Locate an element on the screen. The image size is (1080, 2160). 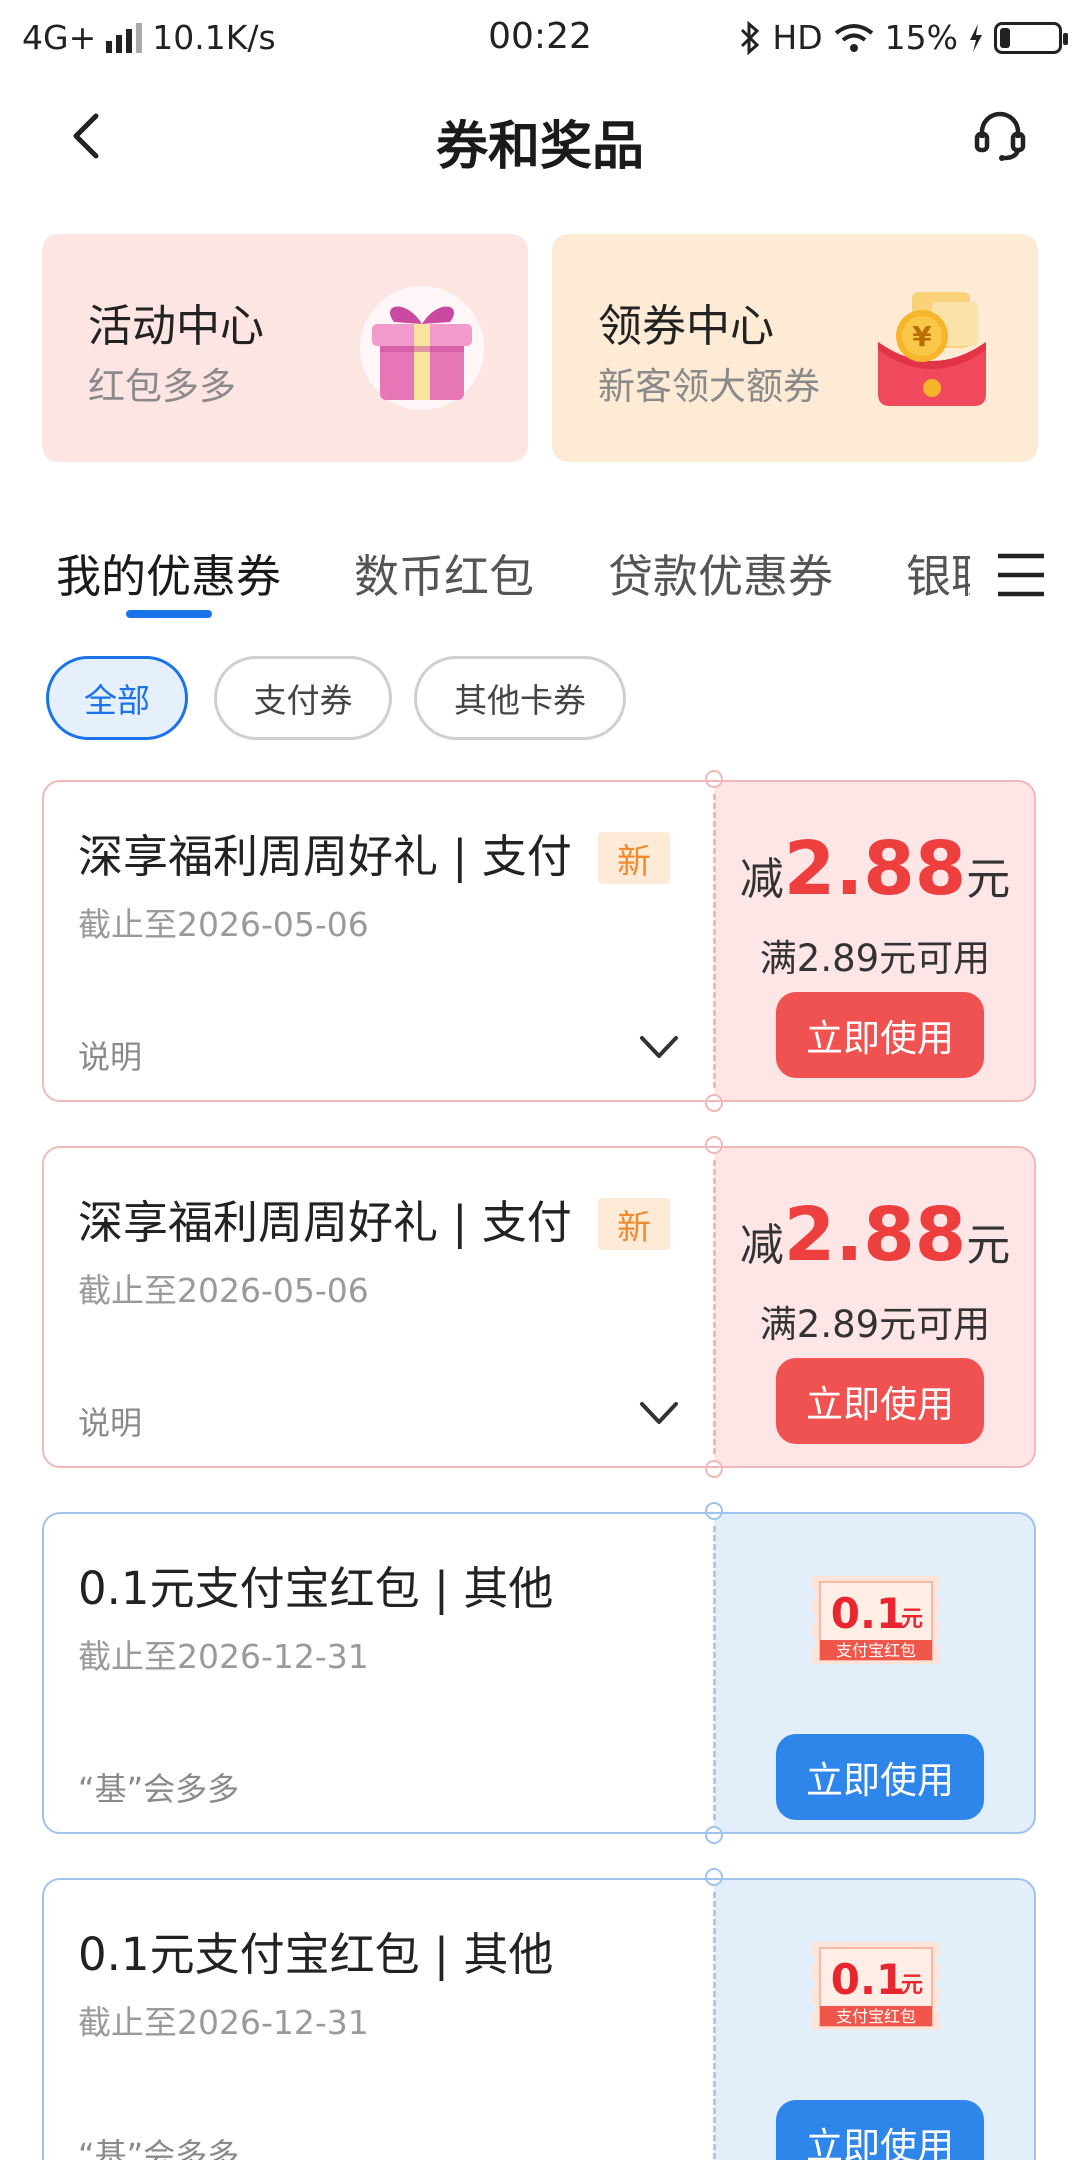
filter-all: 全部 is located at coordinates (117, 698).